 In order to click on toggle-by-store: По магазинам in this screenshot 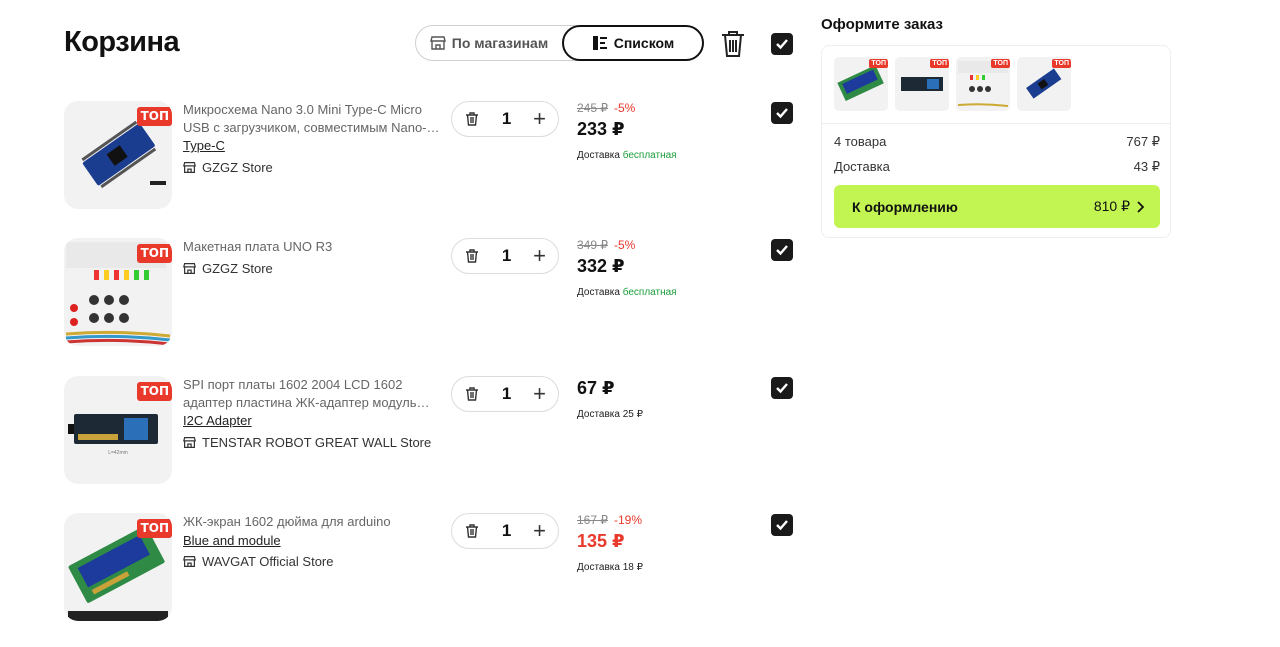, I will do `click(489, 43)`.